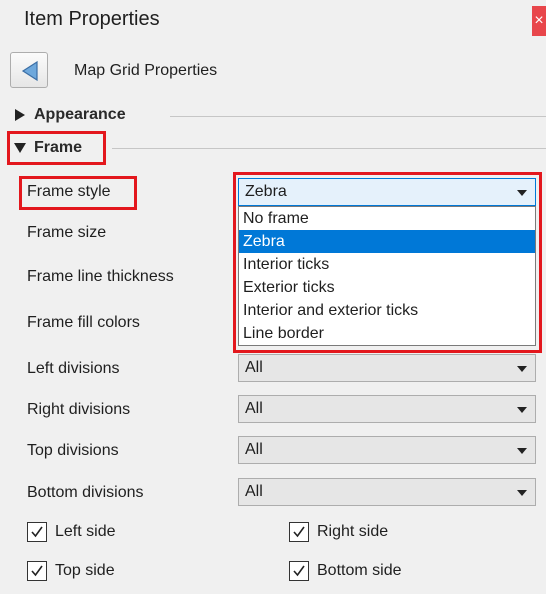 This screenshot has height=594, width=546. I want to click on top-divisions-value: All, so click(254, 449).